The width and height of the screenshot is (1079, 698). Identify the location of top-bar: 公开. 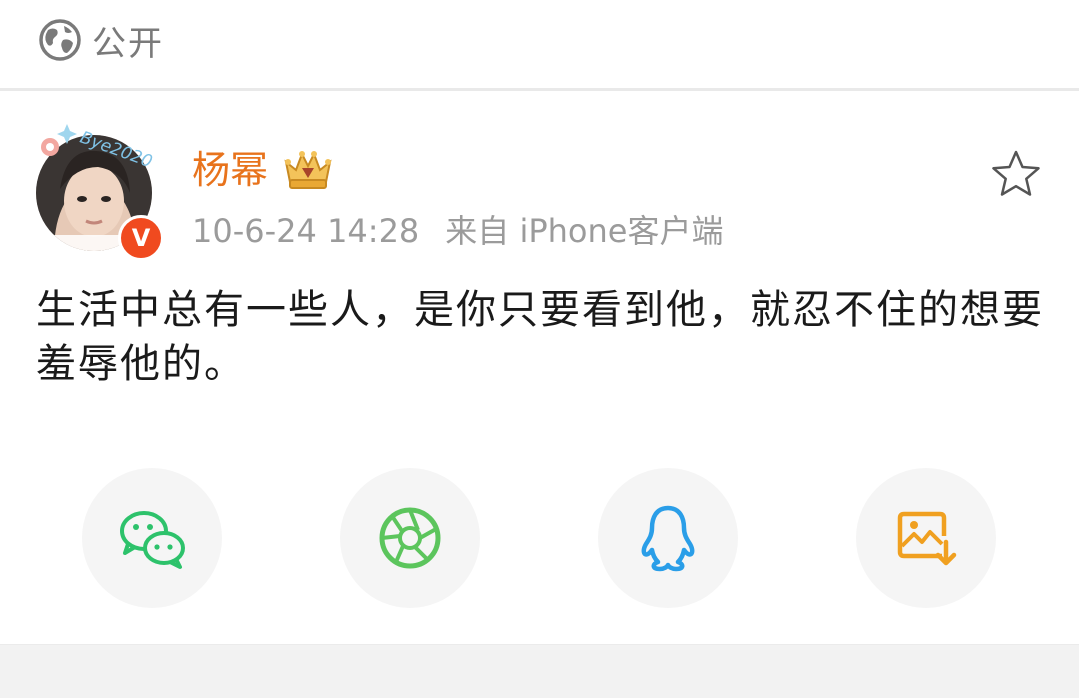
(539, 44).